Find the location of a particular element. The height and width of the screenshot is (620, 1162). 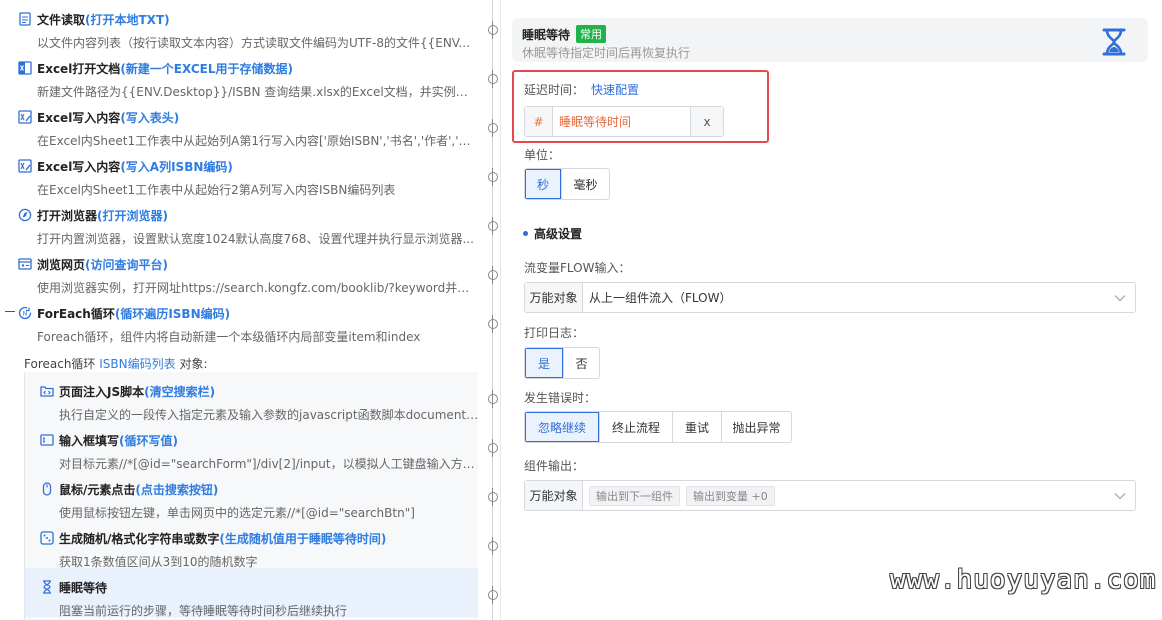

svg-text: N is located at coordinates (25, 314).